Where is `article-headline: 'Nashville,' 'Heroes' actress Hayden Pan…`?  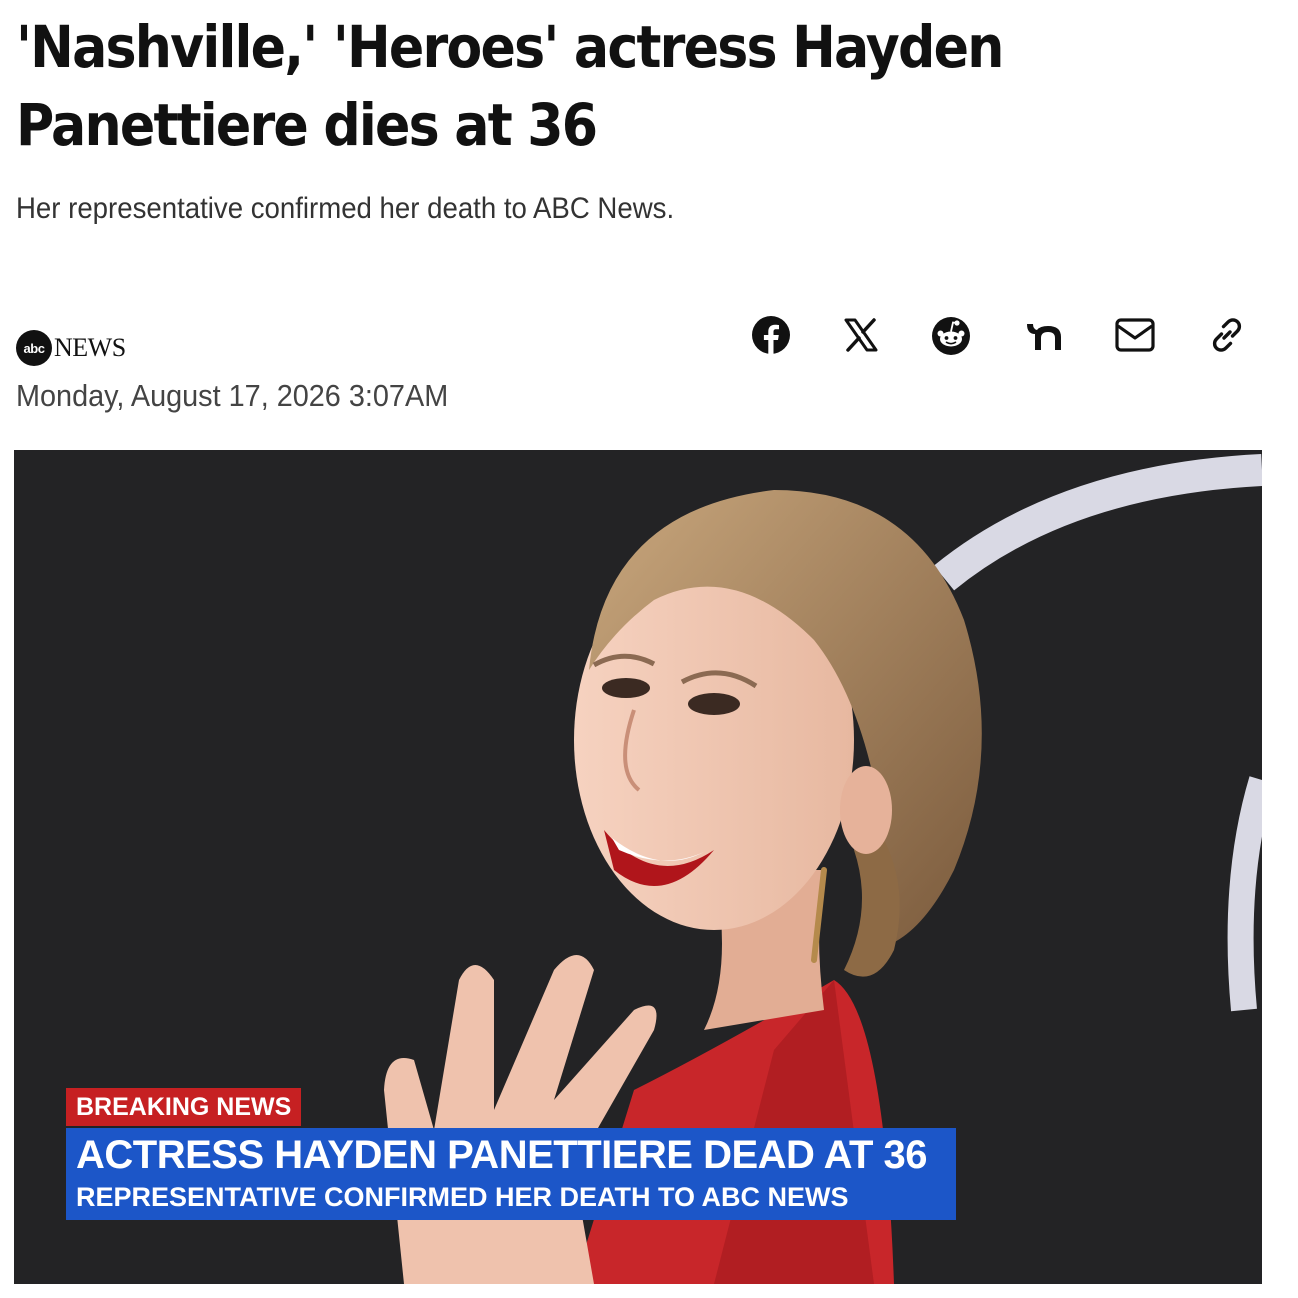
article-headline: 'Nashville,' 'Heroes' actress Hayden Pan… is located at coordinates (510, 86).